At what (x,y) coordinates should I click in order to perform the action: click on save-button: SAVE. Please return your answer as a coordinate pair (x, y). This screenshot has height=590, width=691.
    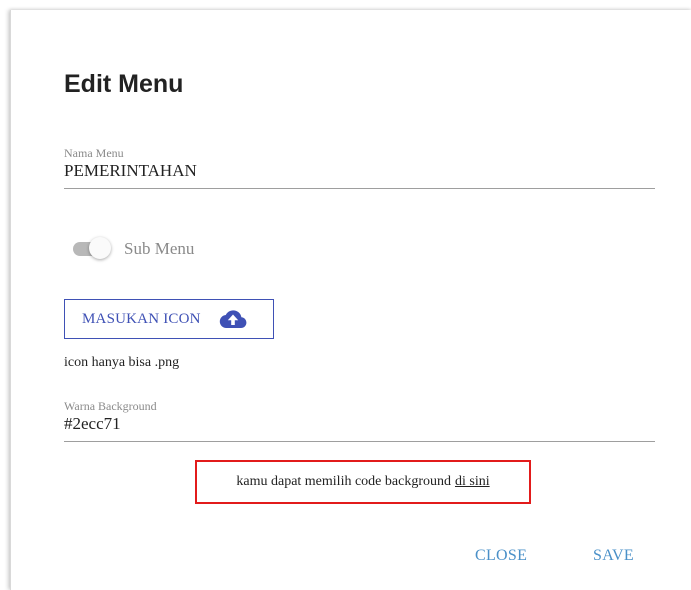
    Looking at the image, I should click on (613, 556).